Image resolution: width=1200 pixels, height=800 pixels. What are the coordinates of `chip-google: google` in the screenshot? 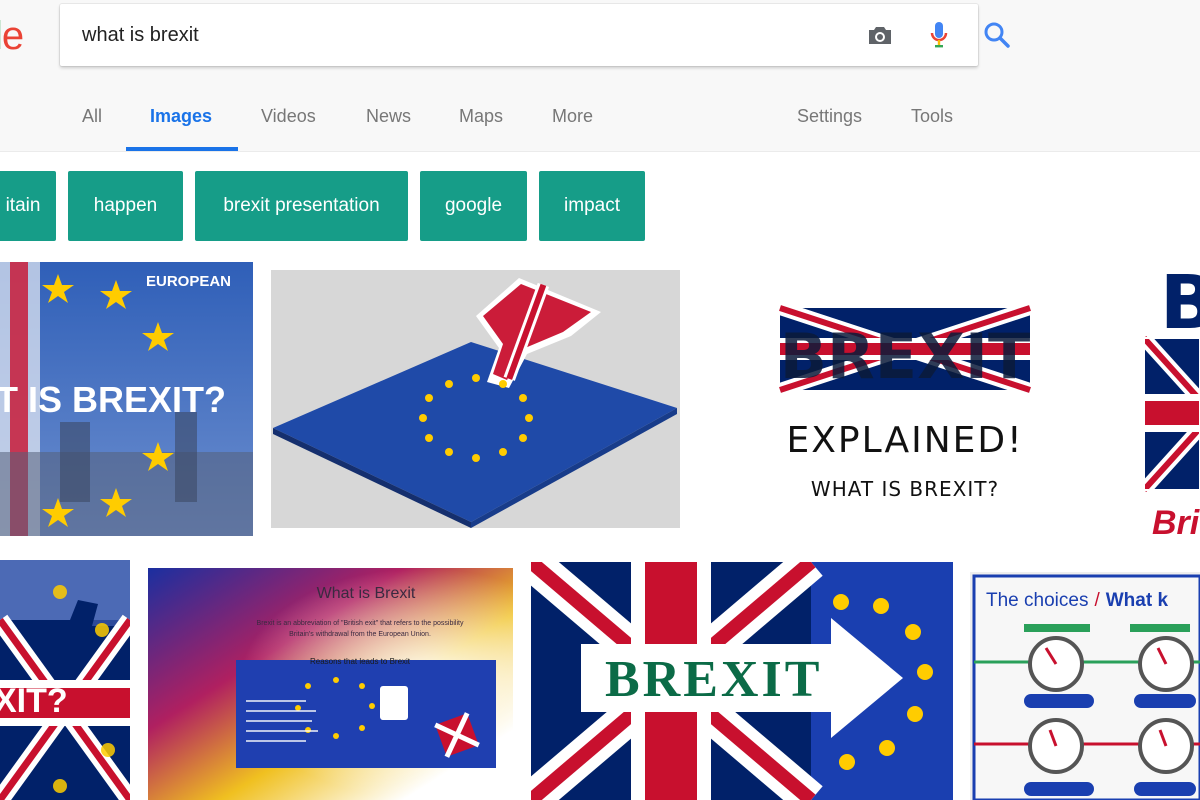 It's located at (473, 206).